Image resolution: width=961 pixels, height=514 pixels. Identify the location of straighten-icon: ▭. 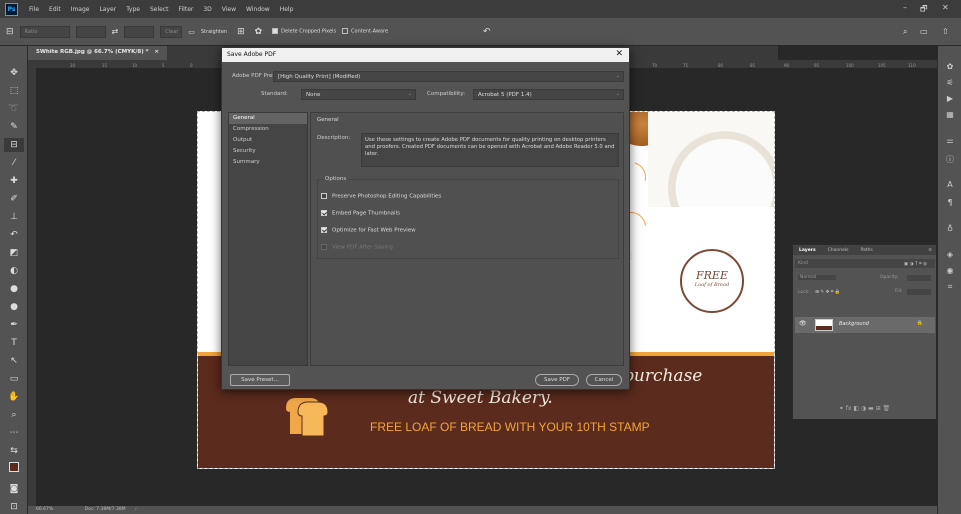
(191, 32).